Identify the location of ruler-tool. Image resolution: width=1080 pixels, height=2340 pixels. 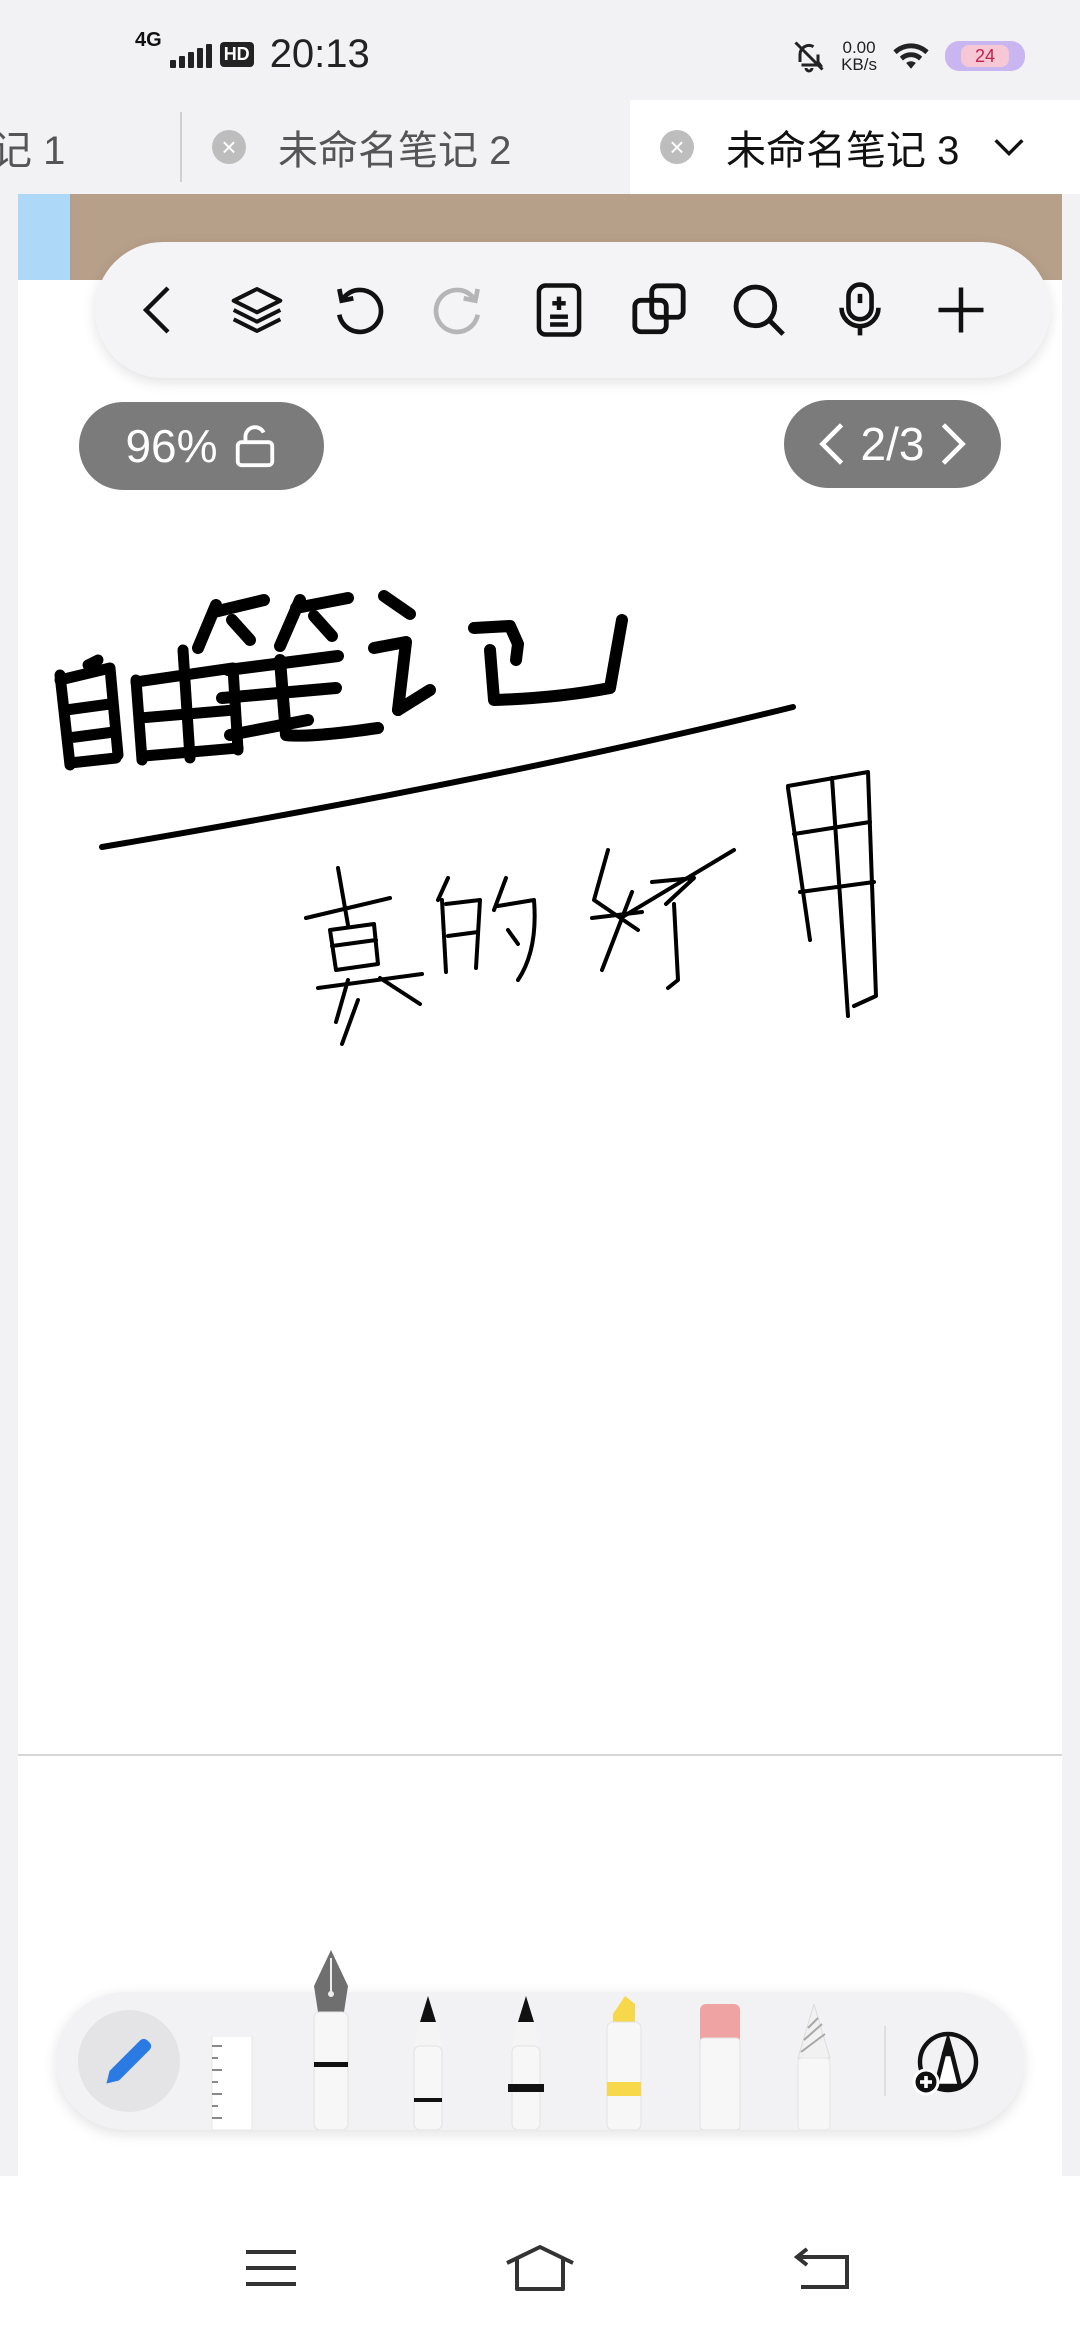
(231, 2083).